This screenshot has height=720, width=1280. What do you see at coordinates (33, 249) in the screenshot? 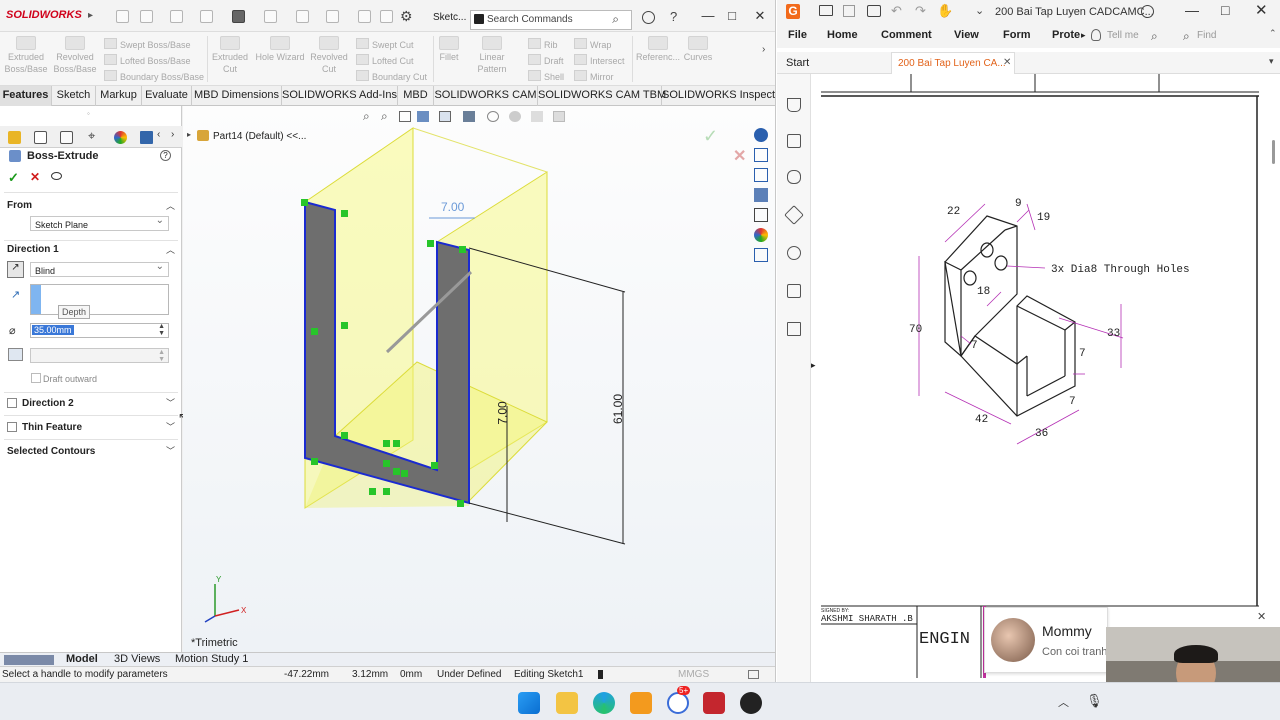
I see `section-direction-1: Direction 1` at bounding box center [33, 249].